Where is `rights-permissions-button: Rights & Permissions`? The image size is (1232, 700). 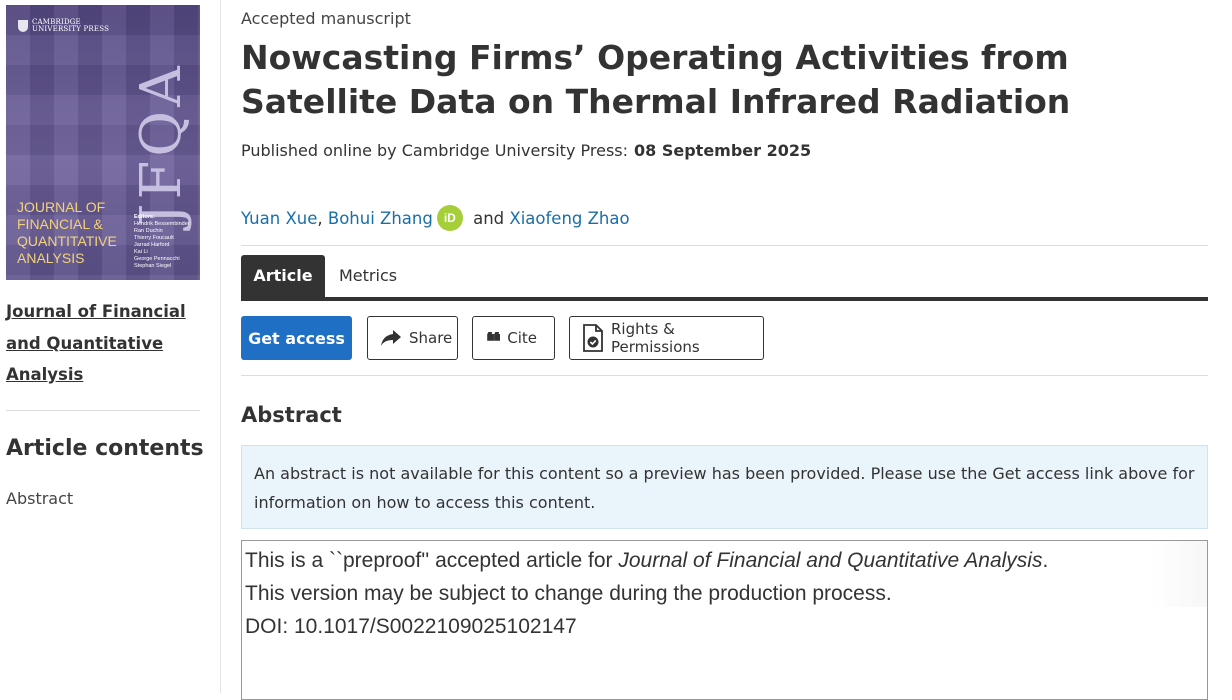
rights-permissions-button: Rights & Permissions is located at coordinates (666, 338).